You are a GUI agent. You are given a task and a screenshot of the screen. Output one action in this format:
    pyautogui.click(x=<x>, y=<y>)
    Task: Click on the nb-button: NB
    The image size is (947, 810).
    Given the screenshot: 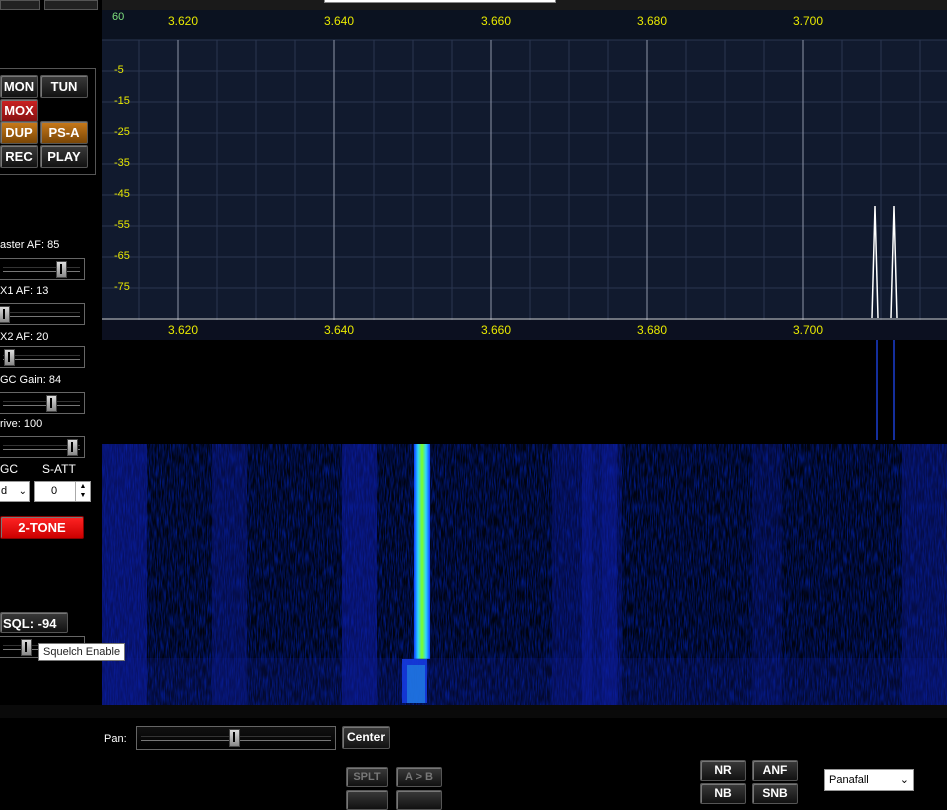 What is the action you would take?
    pyautogui.click(x=723, y=793)
    